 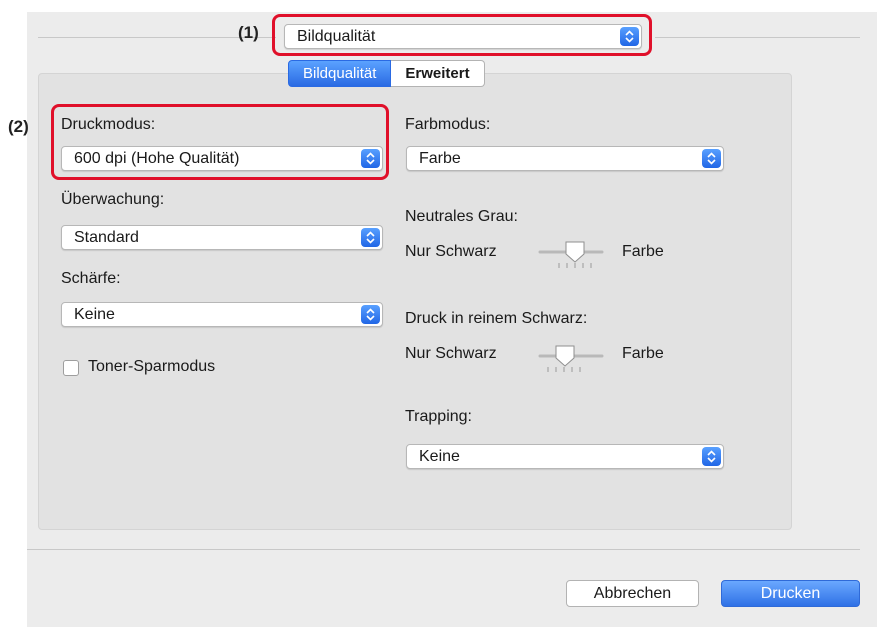 I want to click on footer-separator, so click(x=443, y=549).